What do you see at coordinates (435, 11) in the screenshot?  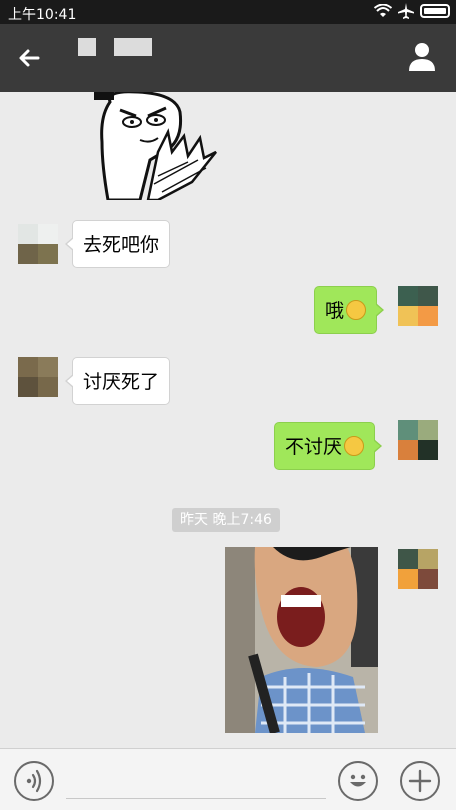 I see `battery-icon` at bounding box center [435, 11].